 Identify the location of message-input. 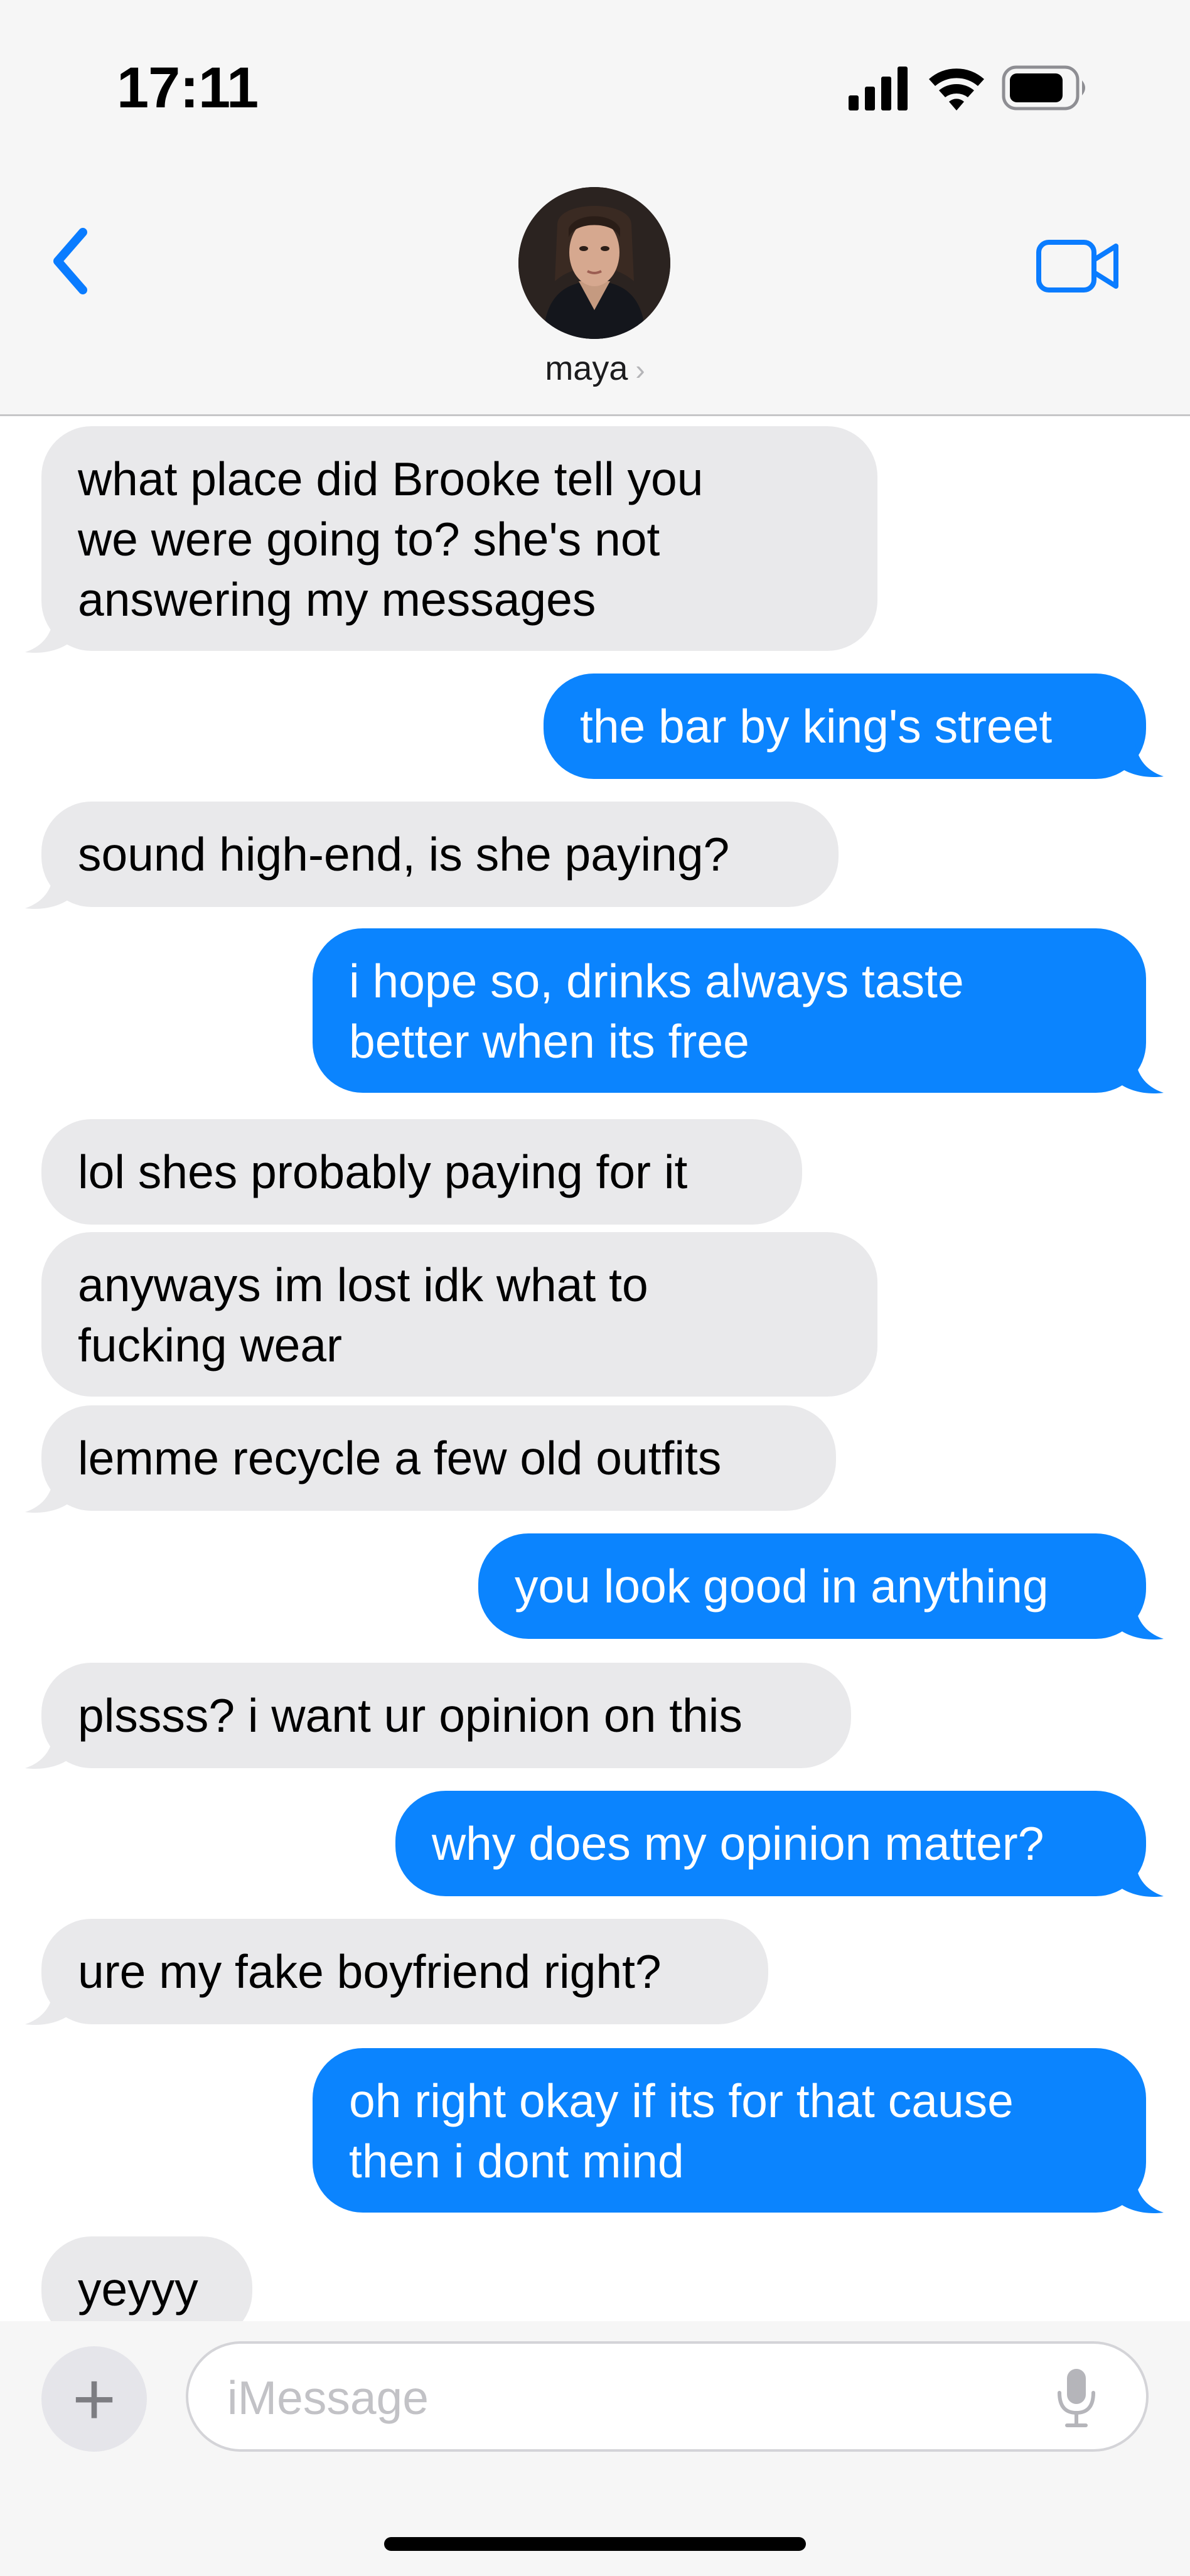
(635, 2398).